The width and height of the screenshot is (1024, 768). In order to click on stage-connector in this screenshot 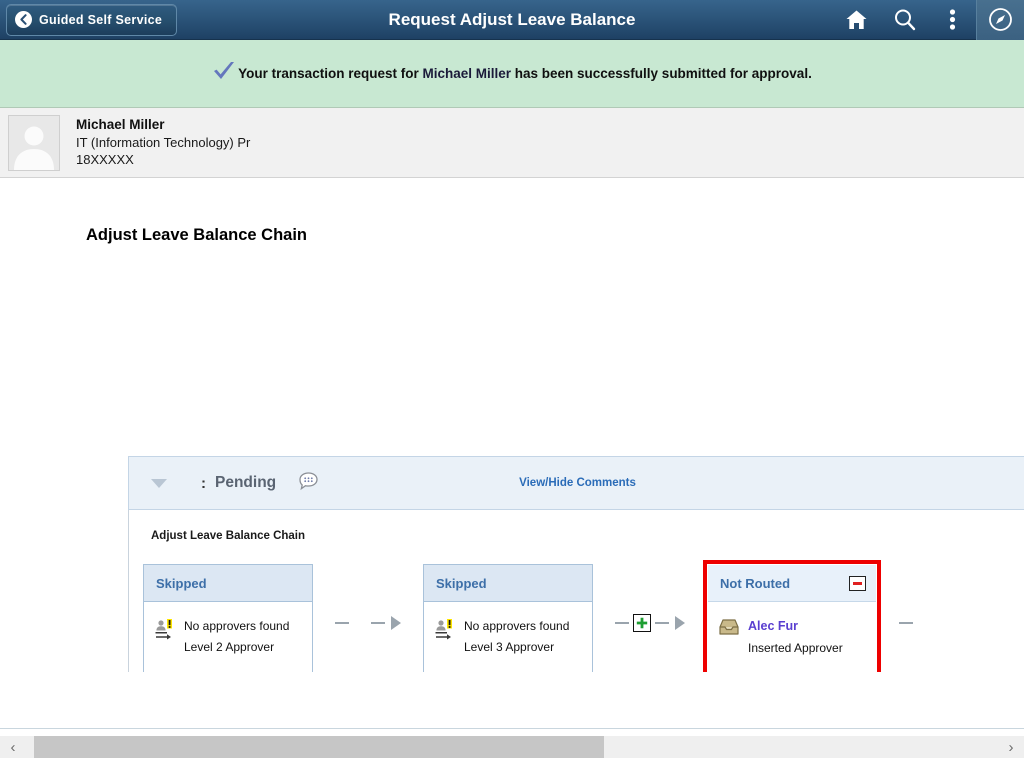, I will do `click(368, 622)`.